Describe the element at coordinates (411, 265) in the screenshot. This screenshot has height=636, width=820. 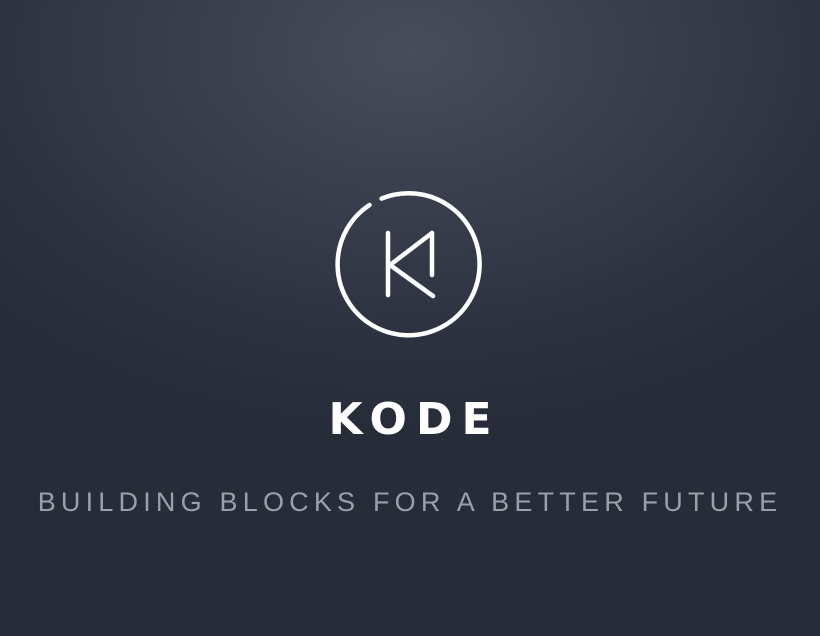
I see `kode-logo-icon` at that location.